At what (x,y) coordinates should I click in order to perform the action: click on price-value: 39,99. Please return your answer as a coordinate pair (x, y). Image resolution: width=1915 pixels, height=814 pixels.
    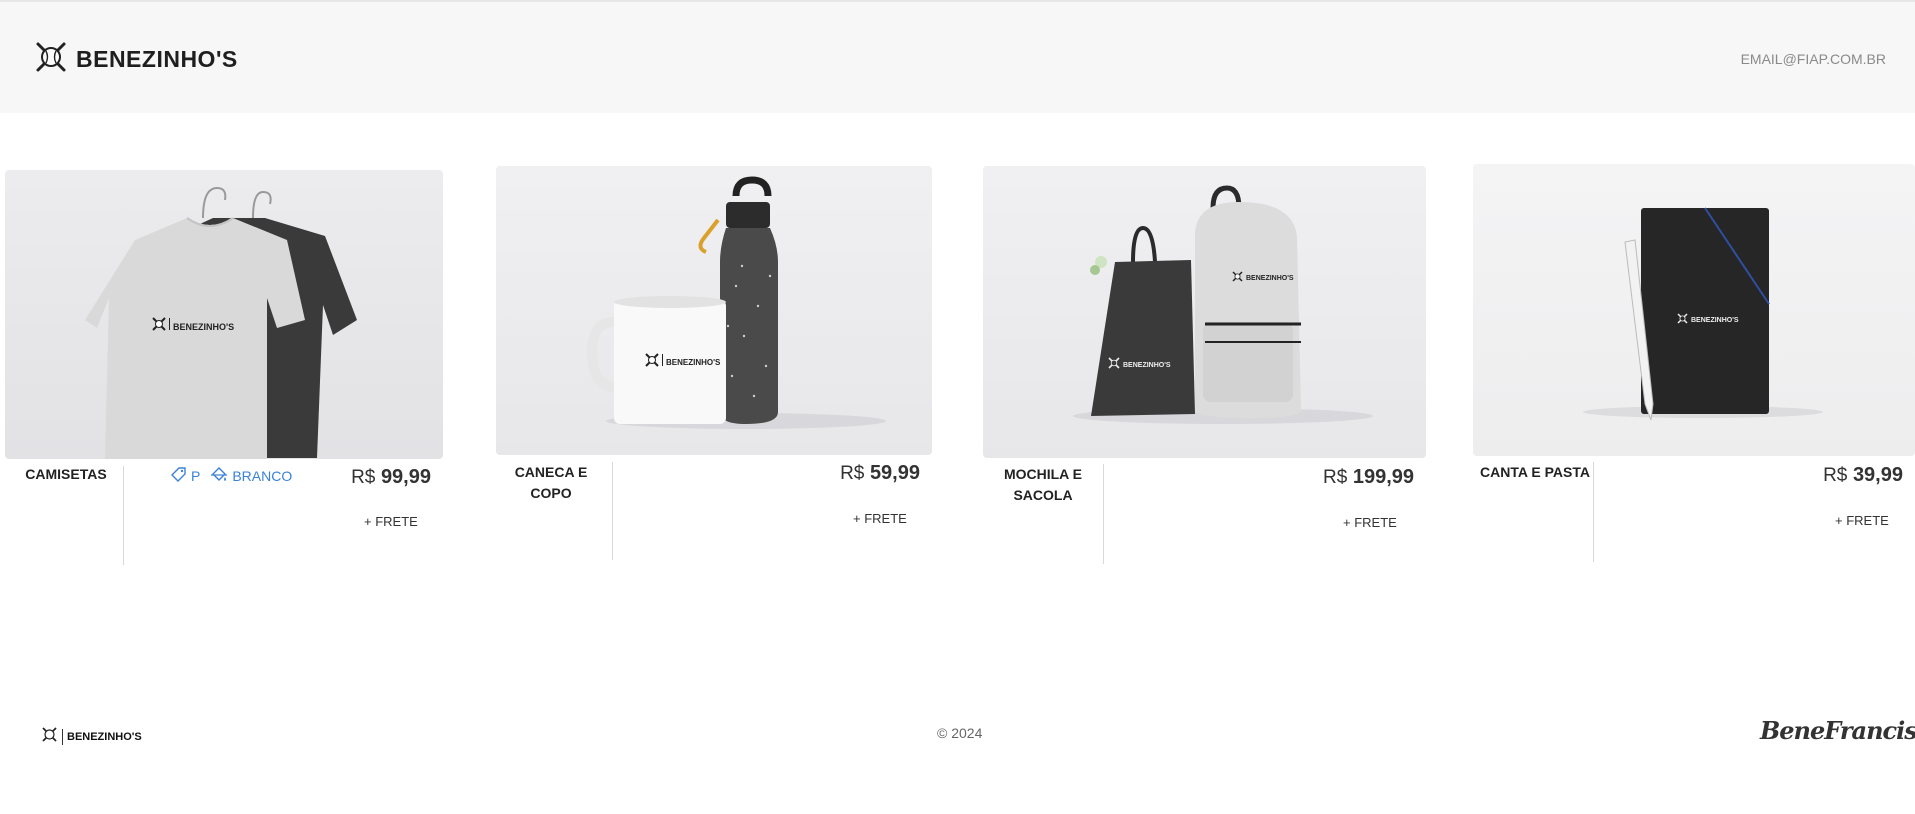
    Looking at the image, I should click on (1877, 475).